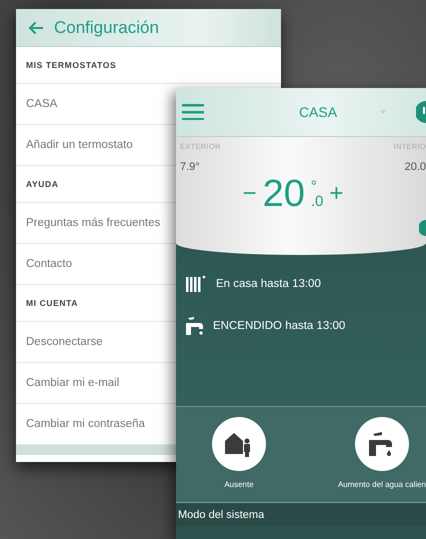 The image size is (426, 539). I want to click on menu-item: CASA, so click(42, 104).